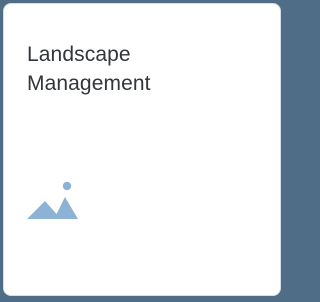 The image size is (320, 302). Describe the element at coordinates (147, 69) in the screenshot. I see `tile-title: Landscape Management` at that location.